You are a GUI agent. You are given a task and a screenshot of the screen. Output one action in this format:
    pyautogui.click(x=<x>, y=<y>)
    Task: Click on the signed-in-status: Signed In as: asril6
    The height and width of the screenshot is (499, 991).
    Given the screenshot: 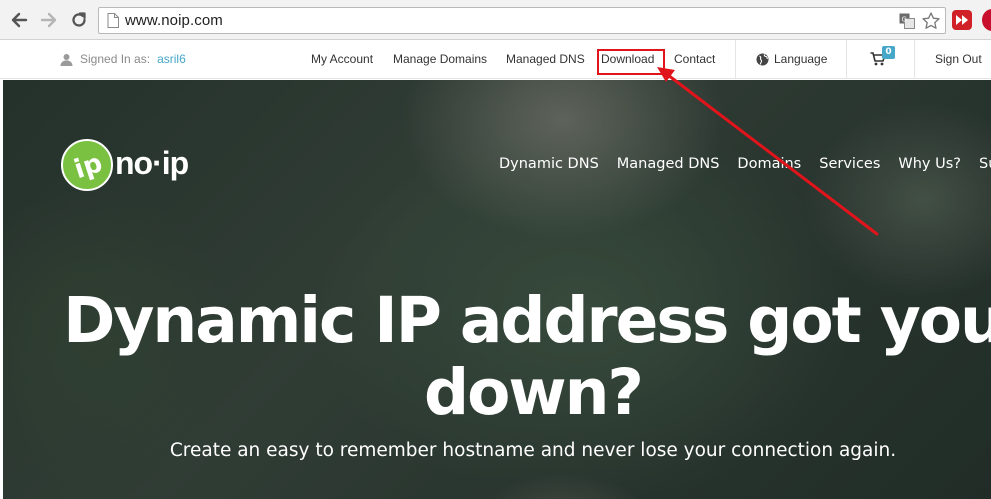 What is the action you would take?
    pyautogui.click(x=123, y=59)
    